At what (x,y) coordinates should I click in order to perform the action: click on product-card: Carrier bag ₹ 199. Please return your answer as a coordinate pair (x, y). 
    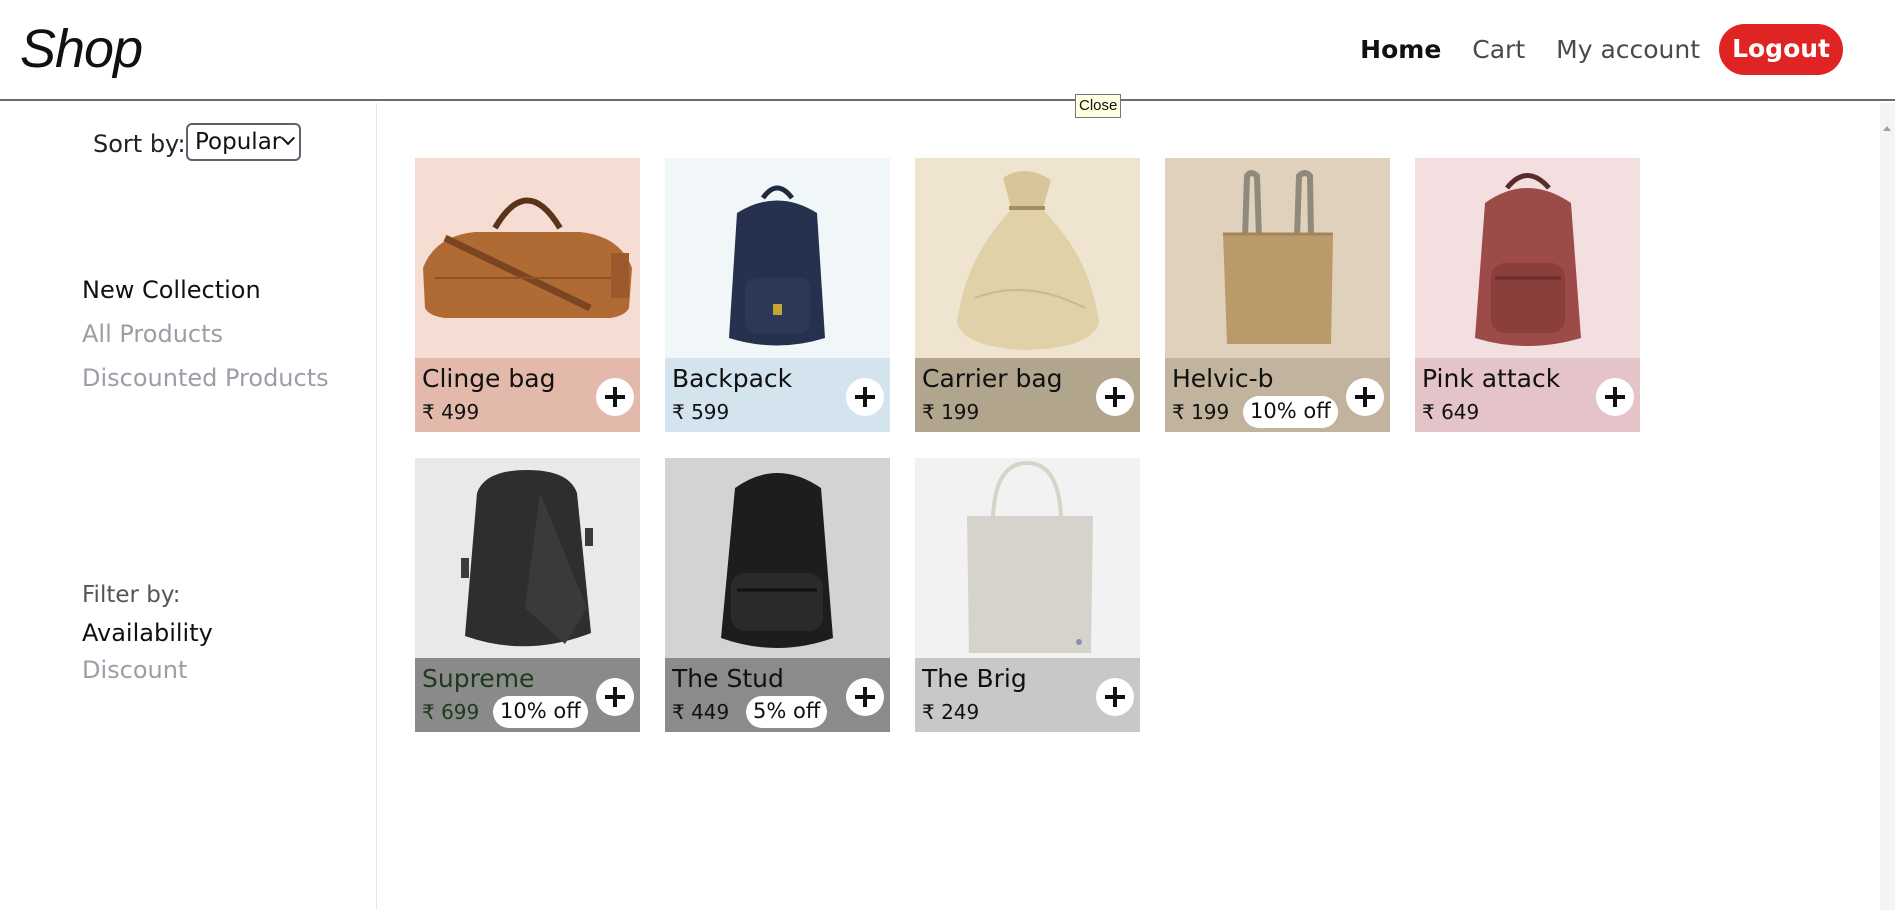
    Looking at the image, I should click on (1027, 295).